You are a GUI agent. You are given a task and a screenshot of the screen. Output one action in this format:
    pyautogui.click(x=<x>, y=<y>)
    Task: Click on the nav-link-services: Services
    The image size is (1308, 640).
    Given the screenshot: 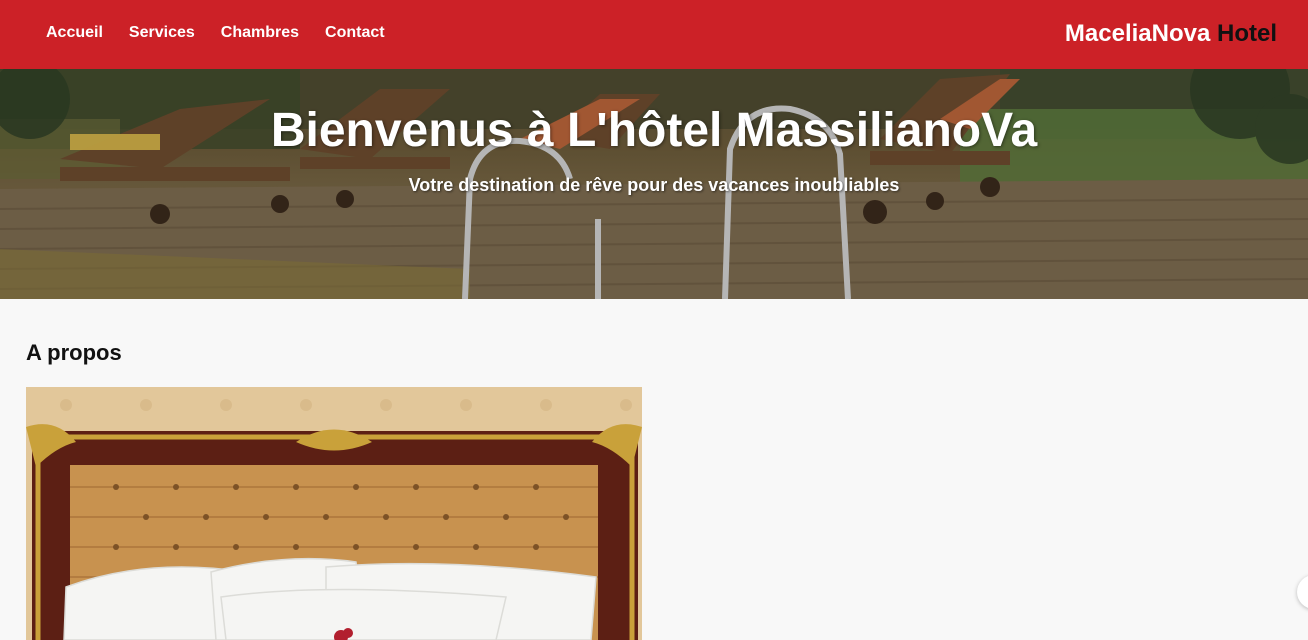 What is the action you would take?
    pyautogui.click(x=162, y=33)
    